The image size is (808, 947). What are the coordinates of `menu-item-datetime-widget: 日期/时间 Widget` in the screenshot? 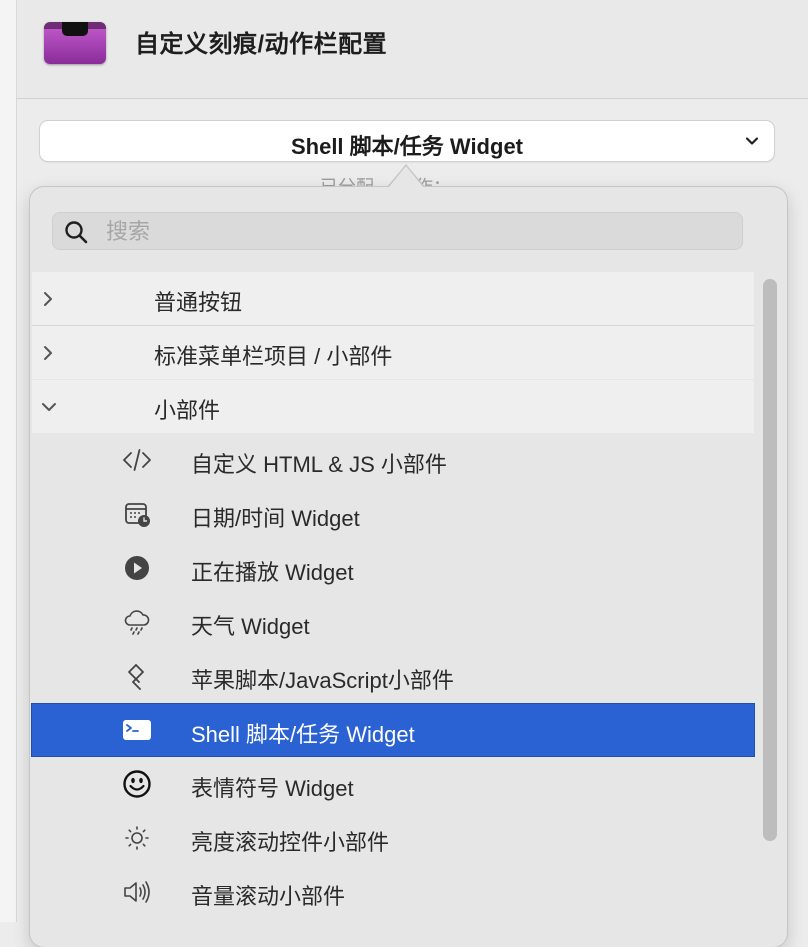 It's located at (393, 514).